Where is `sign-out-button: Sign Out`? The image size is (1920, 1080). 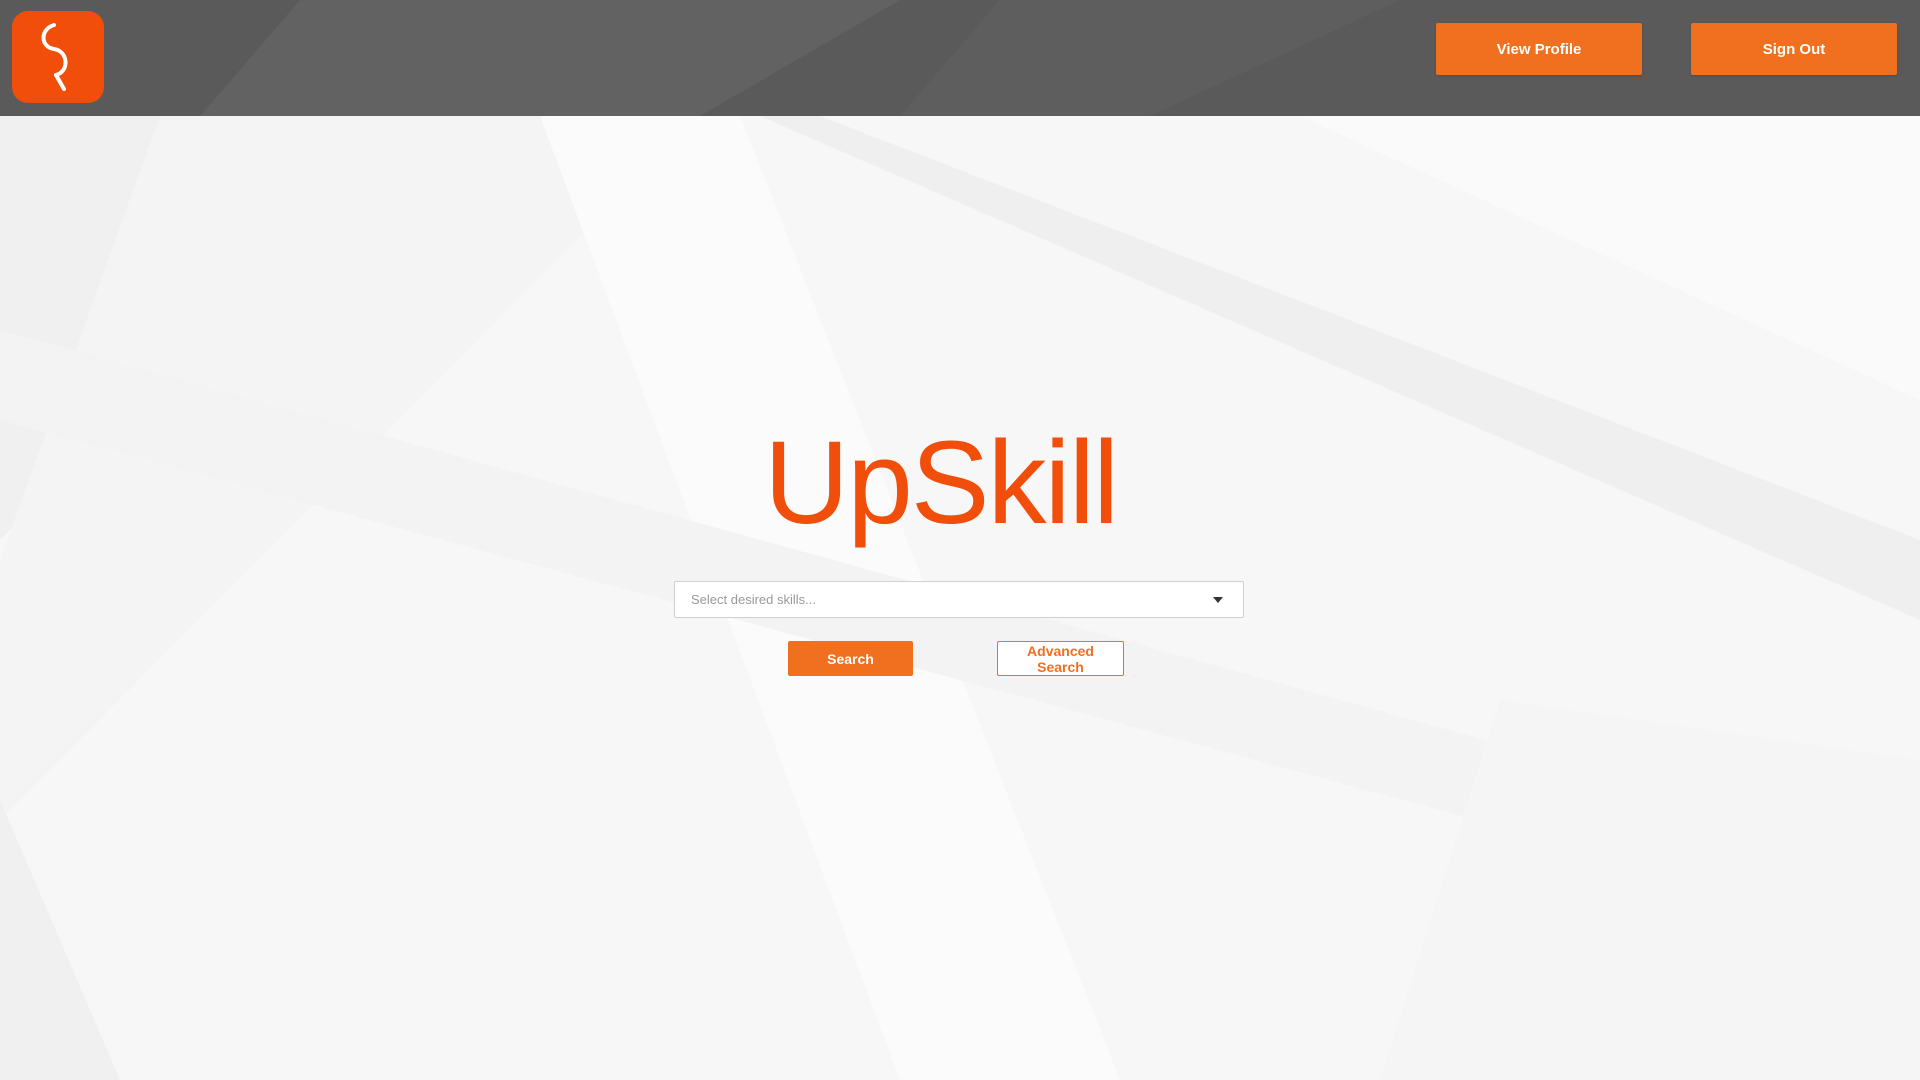
sign-out-button: Sign Out is located at coordinates (1794, 49).